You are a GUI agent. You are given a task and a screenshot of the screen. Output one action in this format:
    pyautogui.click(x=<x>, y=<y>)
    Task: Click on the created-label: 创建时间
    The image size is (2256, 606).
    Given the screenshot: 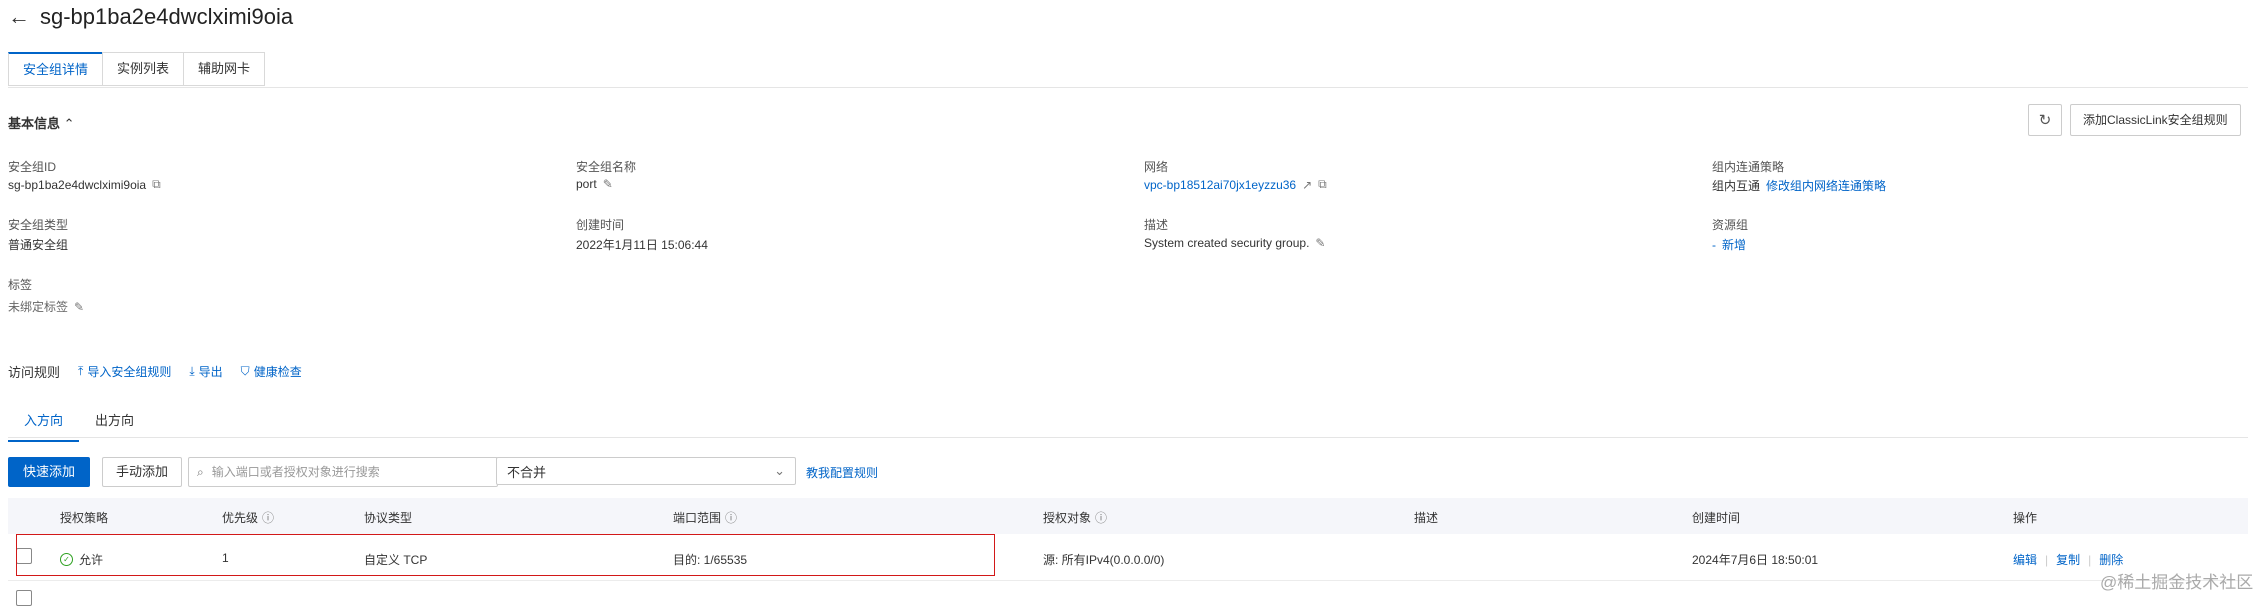 What is the action you would take?
    pyautogui.click(x=600, y=225)
    